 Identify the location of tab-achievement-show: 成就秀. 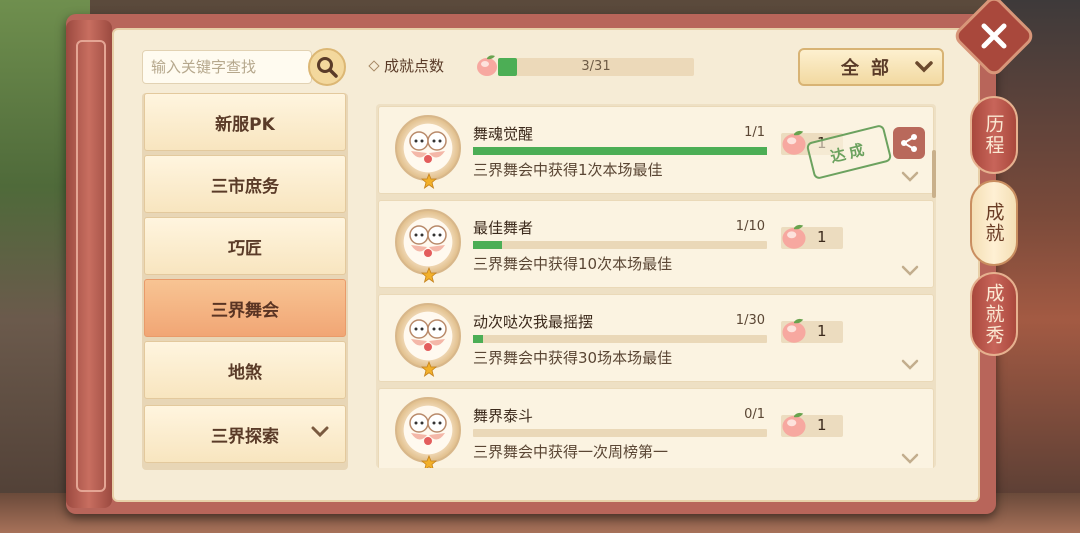
(994, 314).